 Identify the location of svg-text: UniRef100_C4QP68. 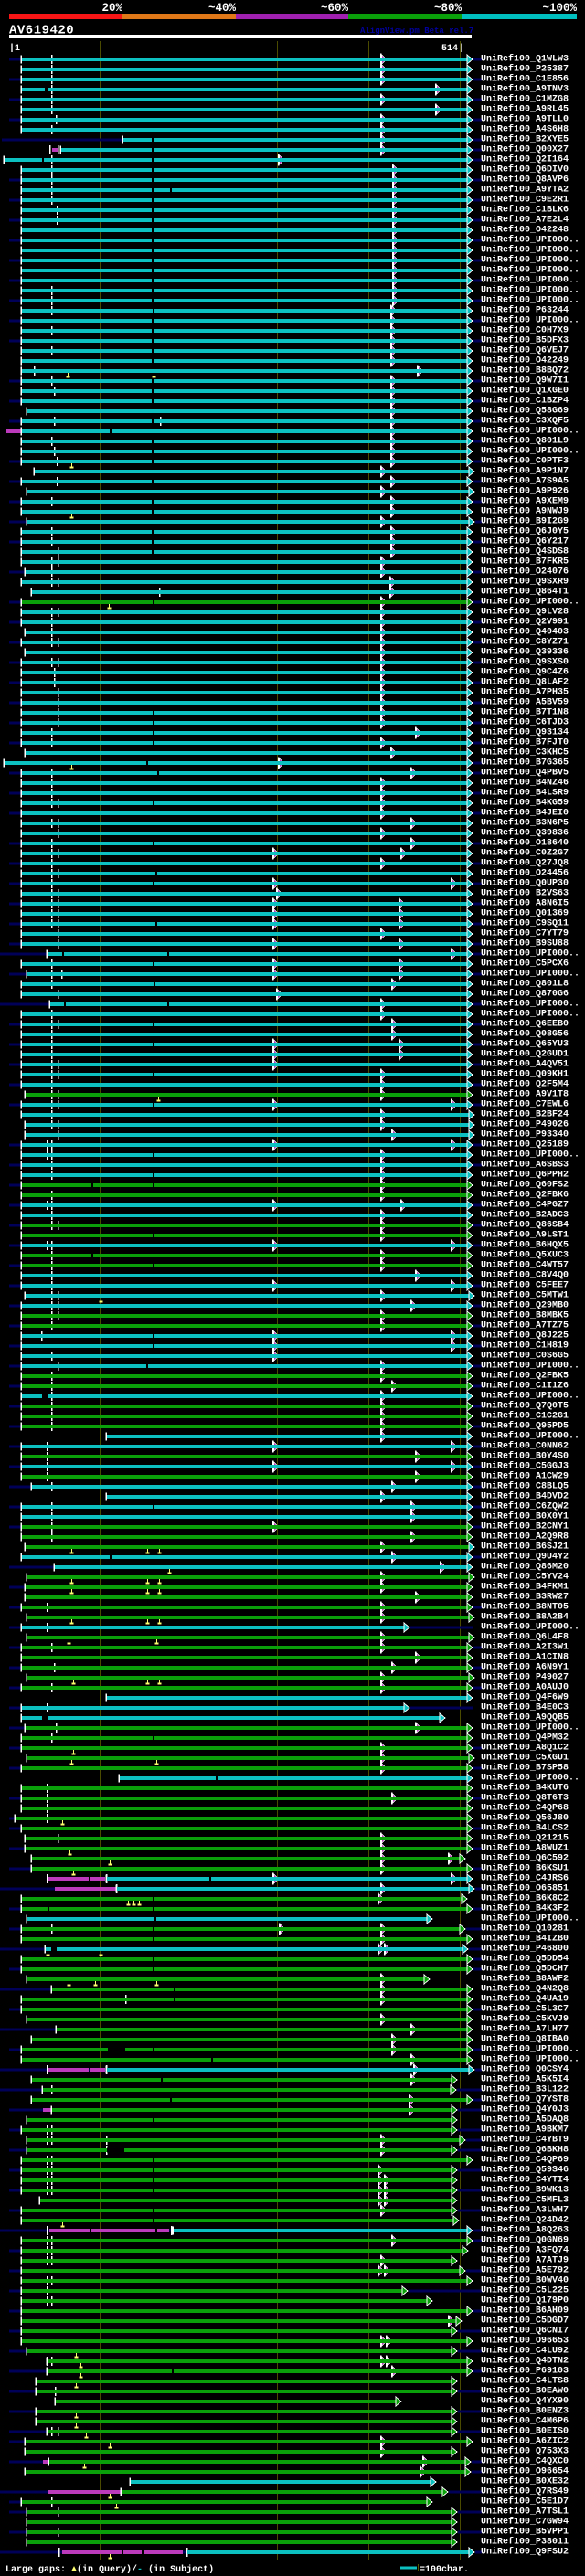
(525, 1808).